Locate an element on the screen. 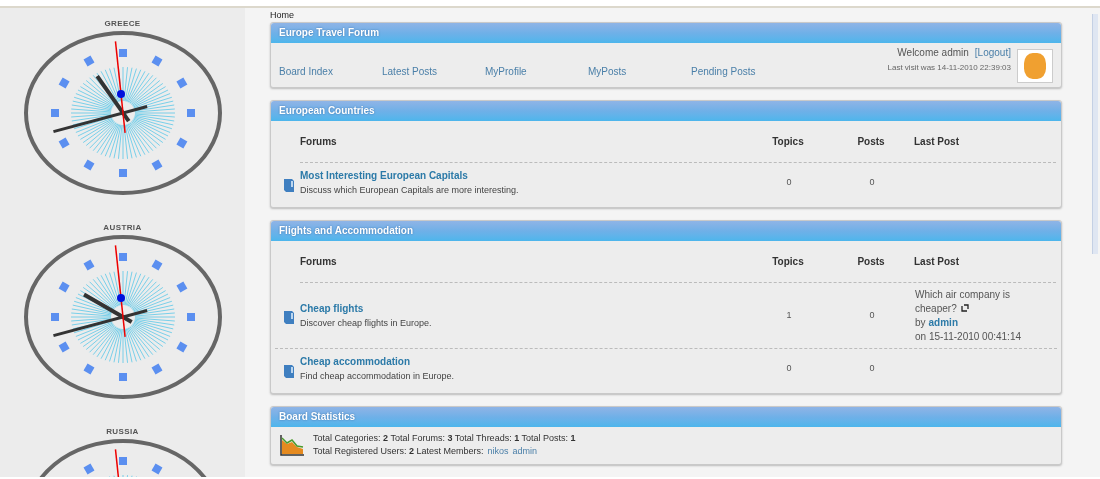 Image resolution: width=1100 pixels, height=479 pixels. post-date: on 15-11-2010 00:41:14 is located at coordinates (968, 336).